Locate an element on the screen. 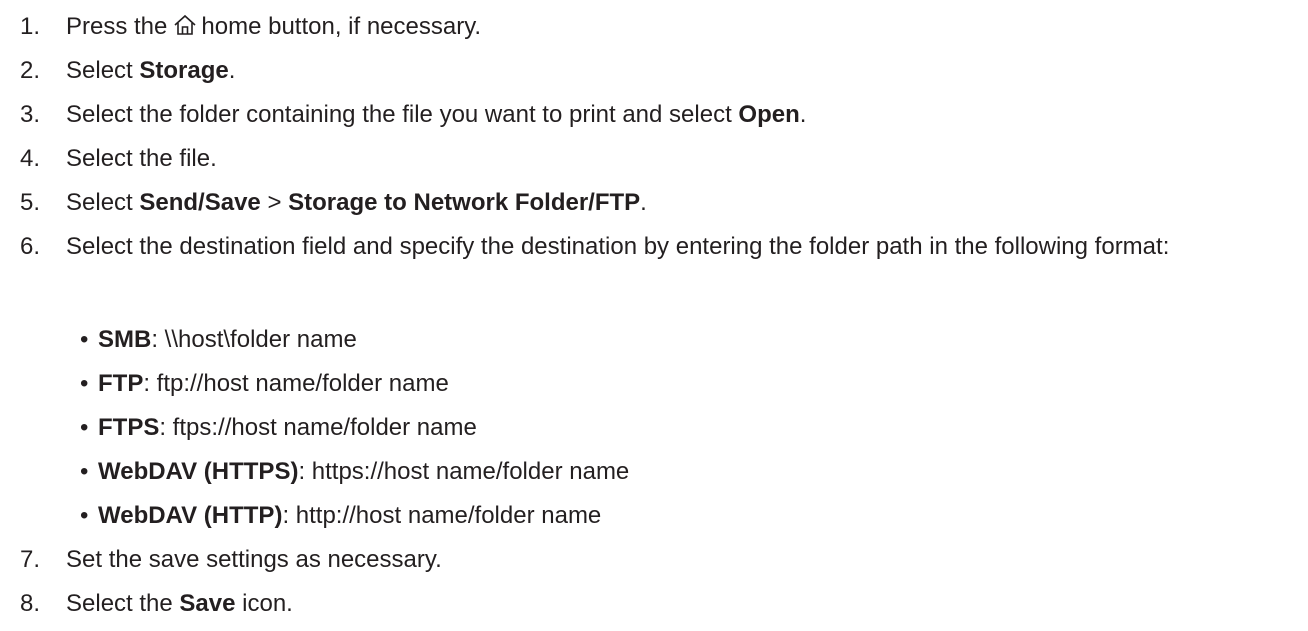  step-number: 5. is located at coordinates (29, 202).